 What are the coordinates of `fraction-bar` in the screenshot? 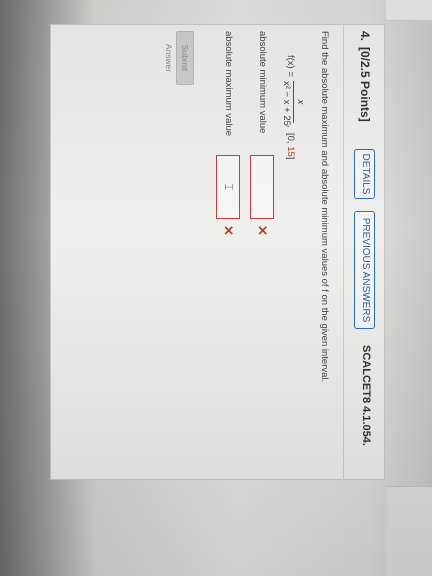 It's located at (293, 102).